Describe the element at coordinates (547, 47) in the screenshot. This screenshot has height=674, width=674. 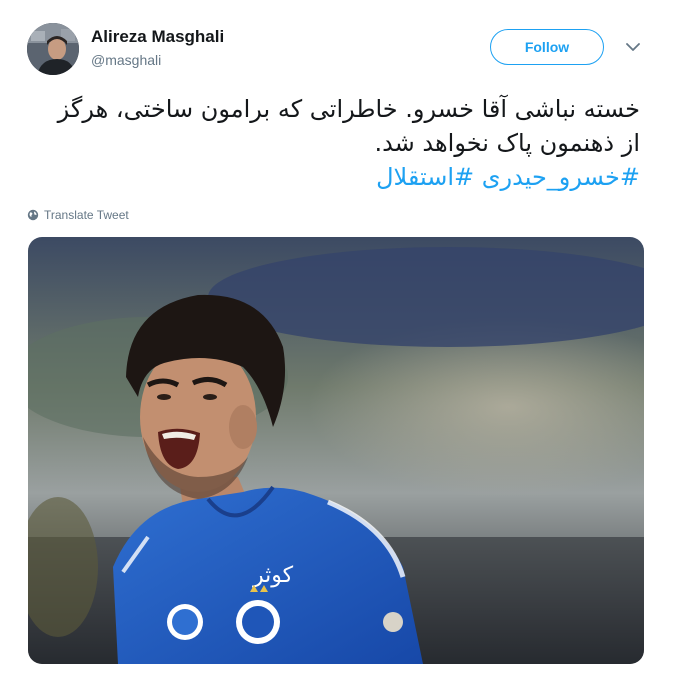
I see `follow-button: Follow` at that location.